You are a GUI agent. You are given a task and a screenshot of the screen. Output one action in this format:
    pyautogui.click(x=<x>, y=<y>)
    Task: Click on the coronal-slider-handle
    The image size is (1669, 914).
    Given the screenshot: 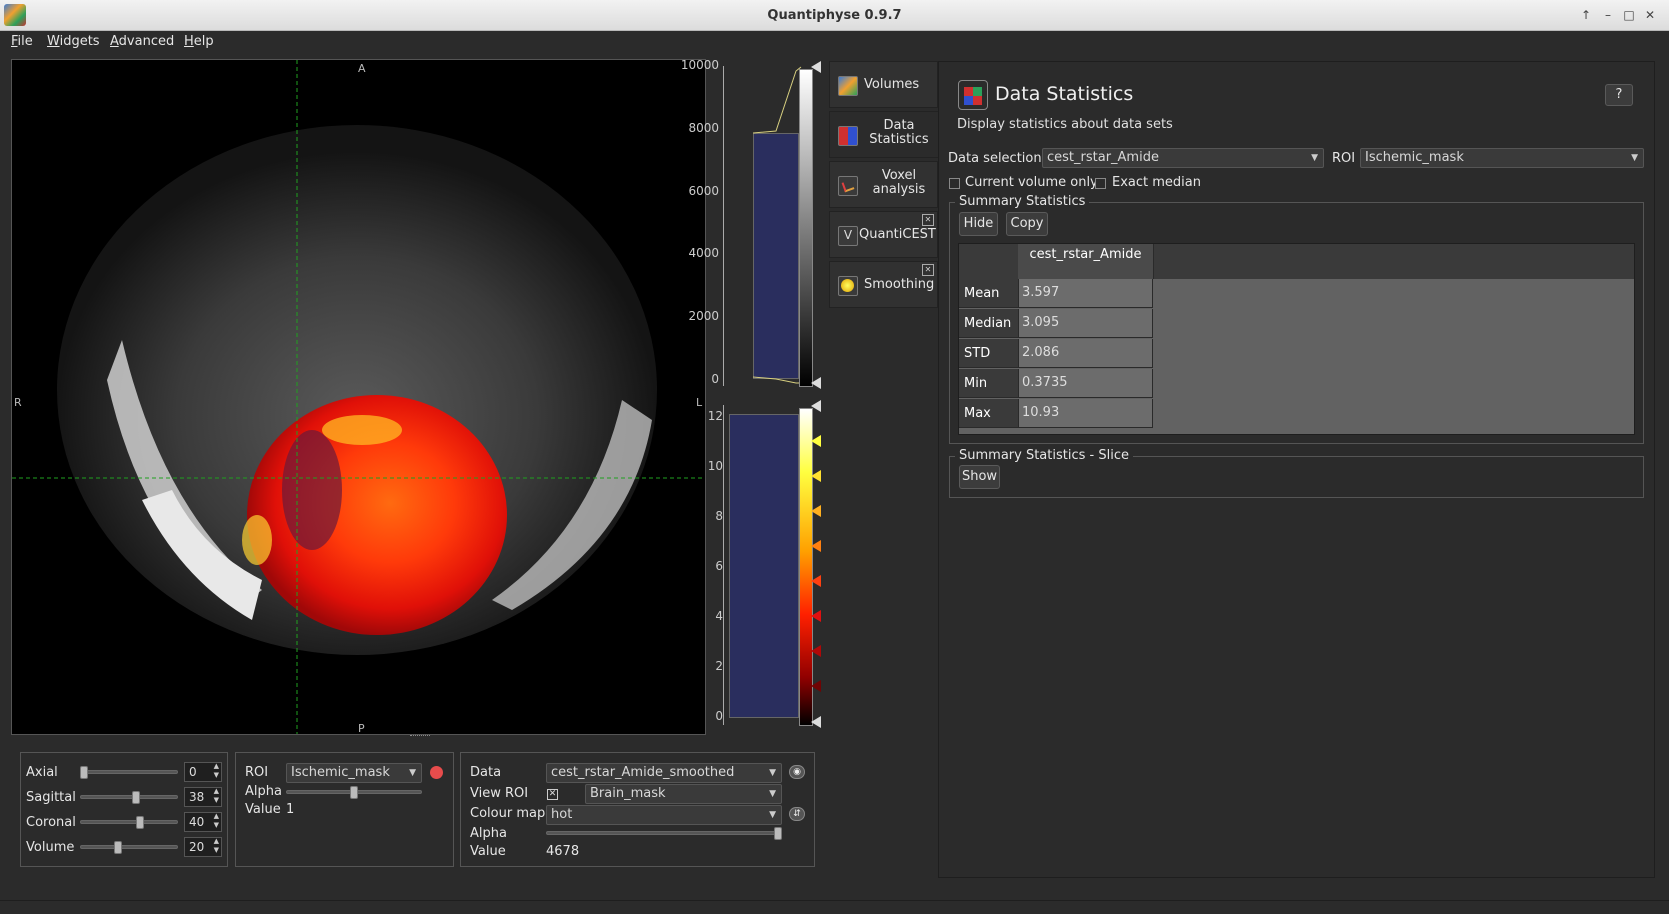 What is the action you would take?
    pyautogui.click(x=139, y=822)
    